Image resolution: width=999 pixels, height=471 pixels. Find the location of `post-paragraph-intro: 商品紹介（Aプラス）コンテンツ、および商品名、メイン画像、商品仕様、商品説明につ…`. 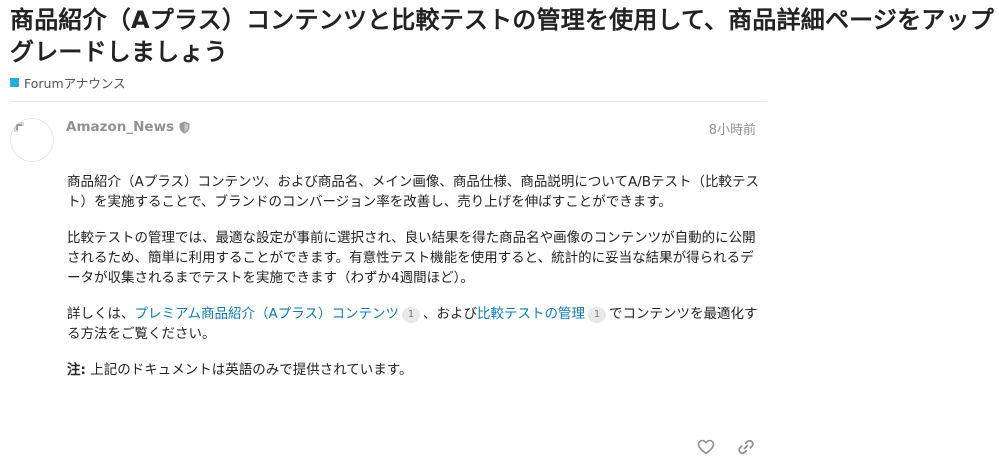

post-paragraph-intro: 商品紹介（Aプラス）コンテンツ、および商品名、メイン画像、商品仕様、商品説明につ… is located at coordinates (413, 192).